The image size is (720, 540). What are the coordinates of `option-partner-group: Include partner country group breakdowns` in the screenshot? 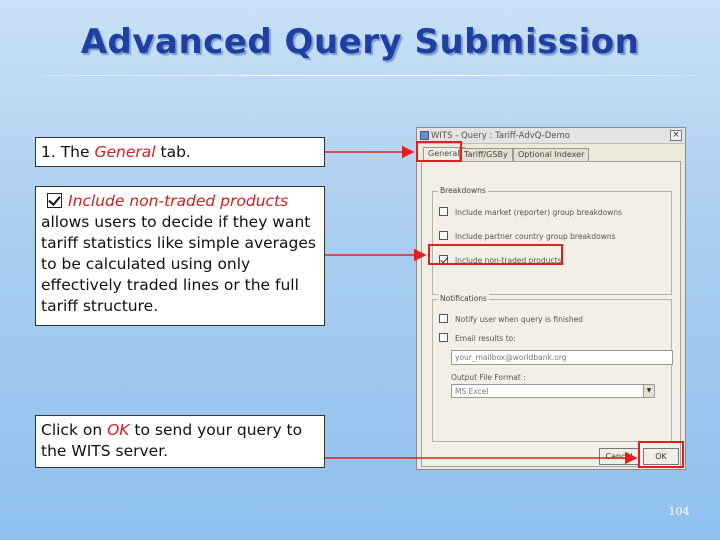 It's located at (527, 236).